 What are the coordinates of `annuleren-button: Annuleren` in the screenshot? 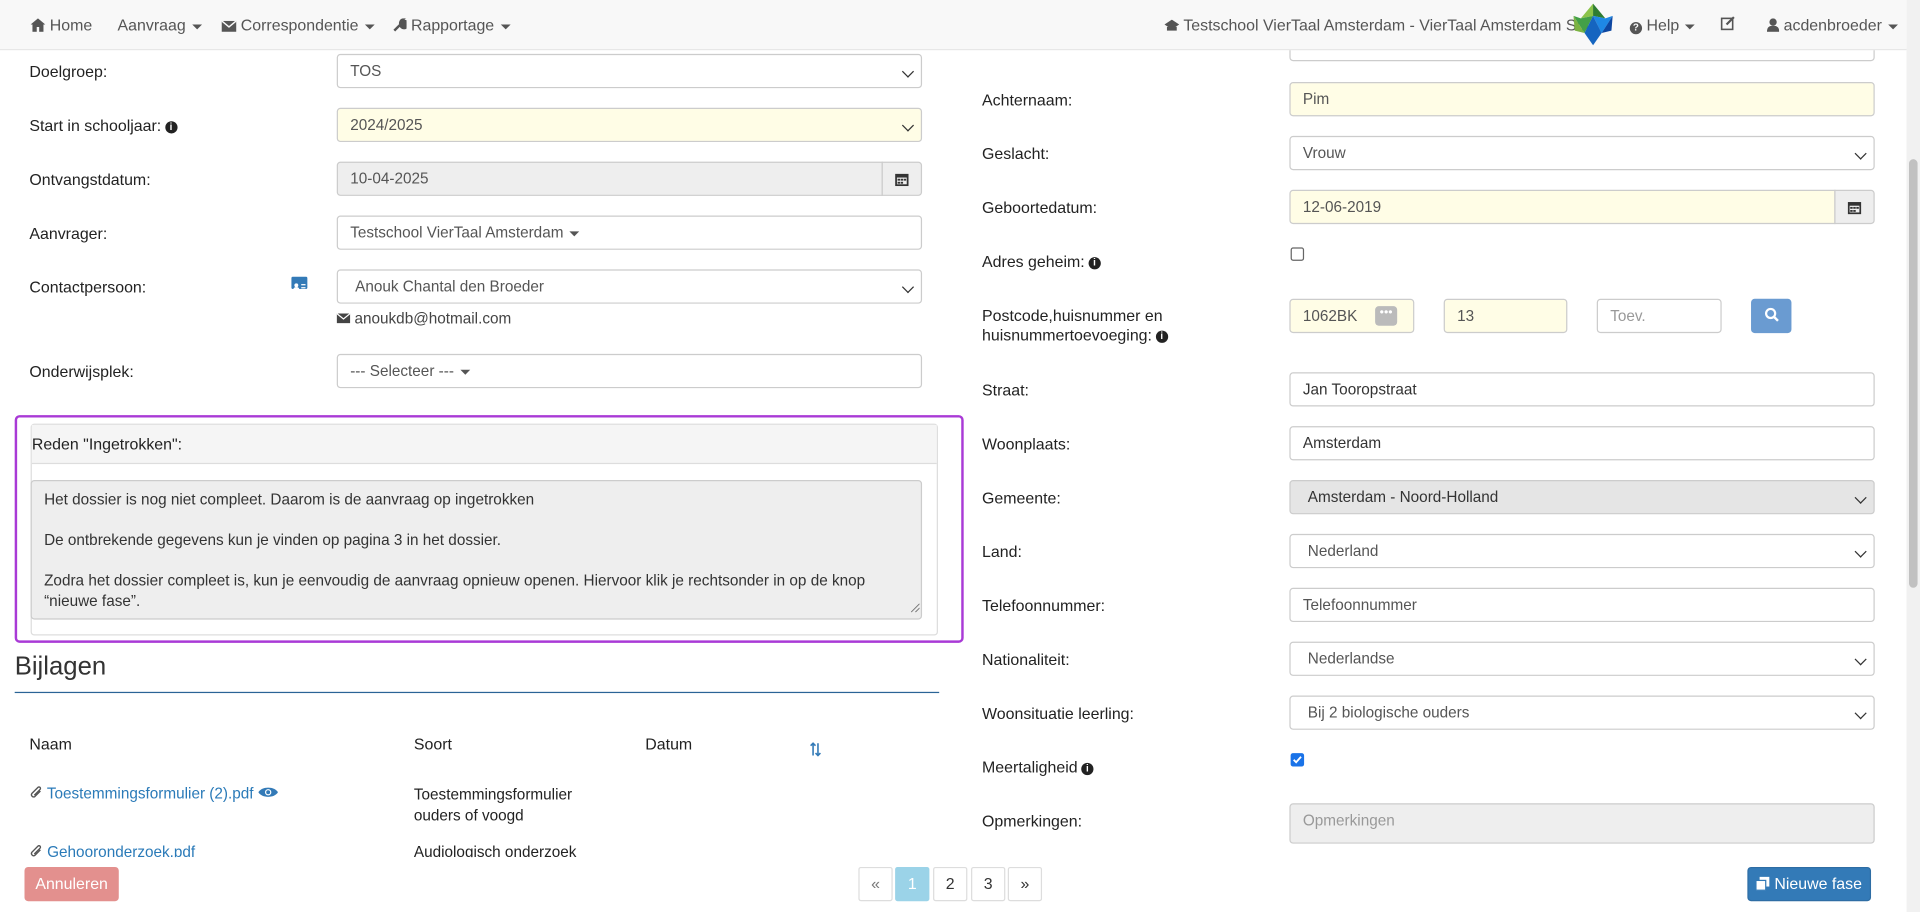 It's located at (71, 884).